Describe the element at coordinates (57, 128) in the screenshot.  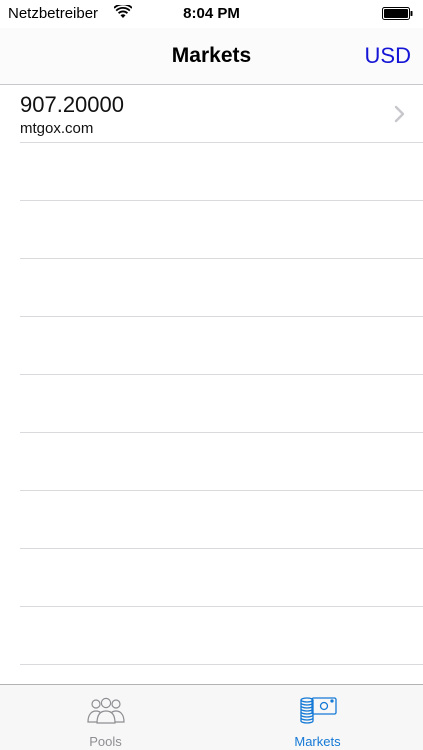
I see `market-source: mtgox.com` at that location.